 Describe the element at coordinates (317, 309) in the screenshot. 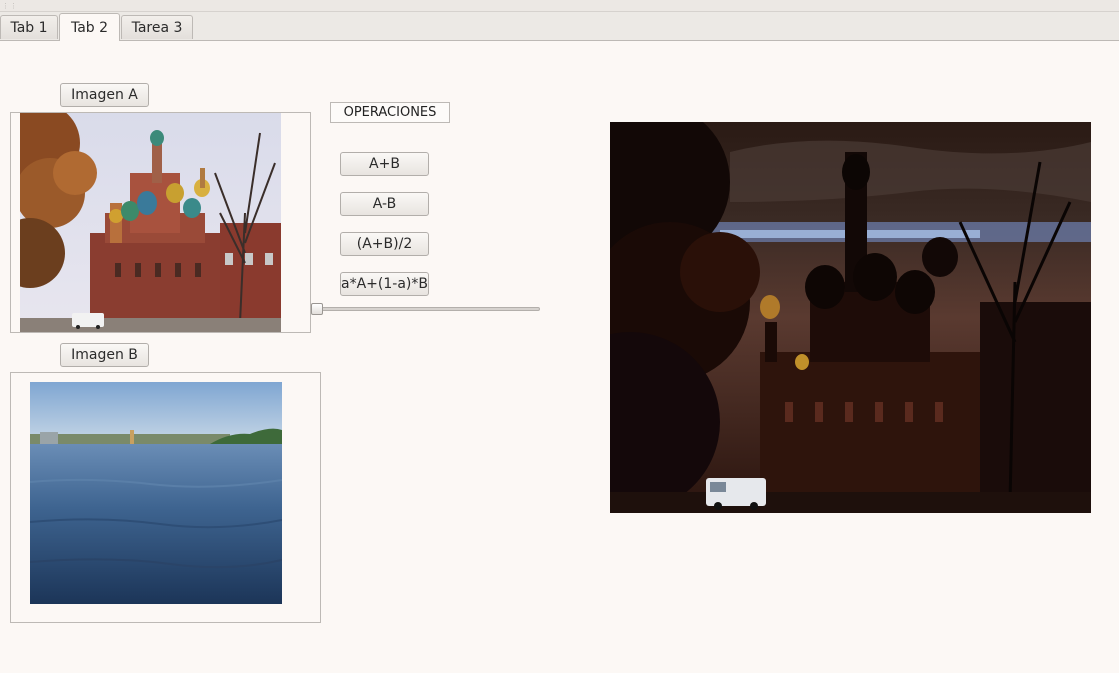

I see `alpha-slider-handle` at that location.